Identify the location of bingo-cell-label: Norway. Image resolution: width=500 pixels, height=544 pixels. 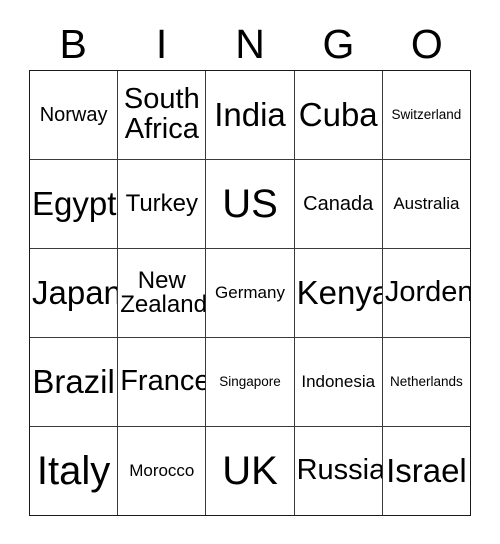
(73, 114).